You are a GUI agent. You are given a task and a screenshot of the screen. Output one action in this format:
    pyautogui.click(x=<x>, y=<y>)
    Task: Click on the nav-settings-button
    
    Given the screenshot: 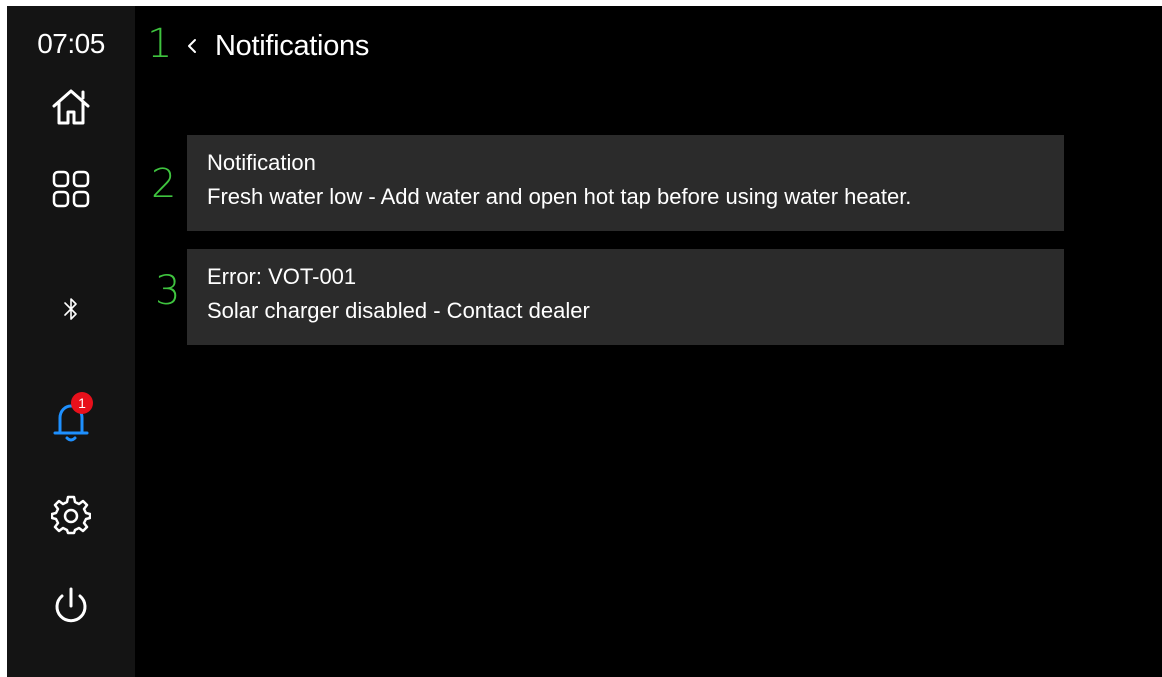 What is the action you would take?
    pyautogui.click(x=71, y=515)
    